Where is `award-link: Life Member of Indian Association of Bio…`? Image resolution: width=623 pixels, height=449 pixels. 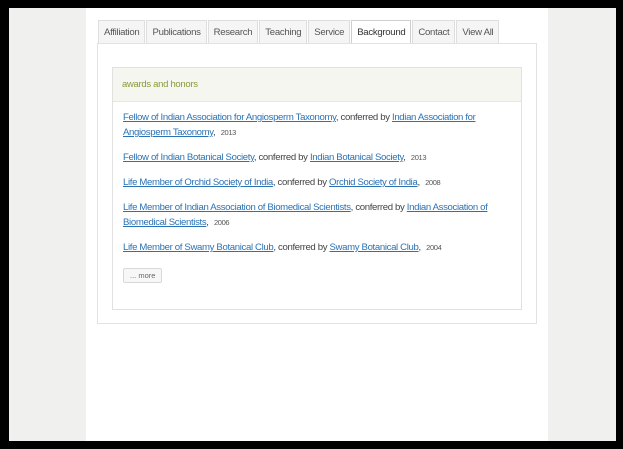
award-link: Life Member of Indian Association of Bio… is located at coordinates (237, 207).